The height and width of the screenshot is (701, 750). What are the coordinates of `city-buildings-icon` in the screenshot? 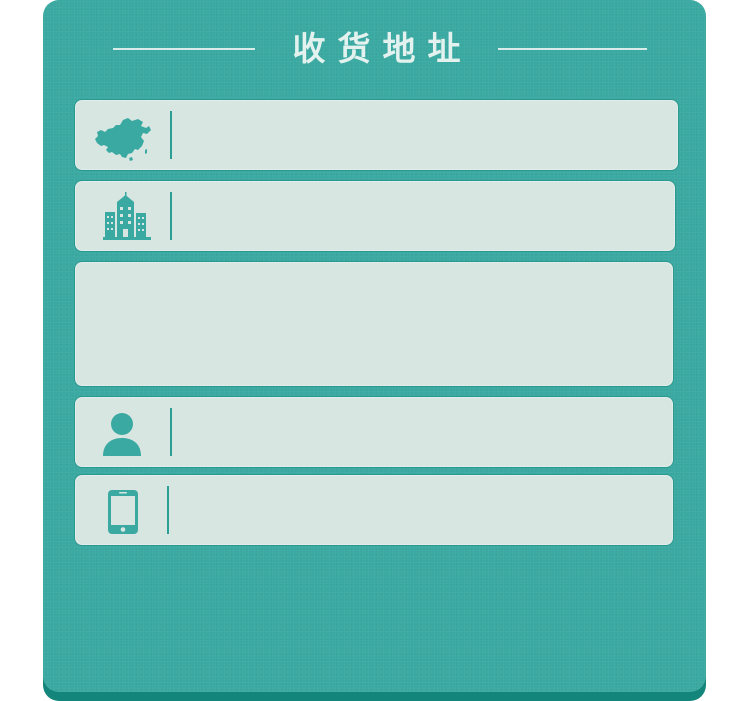 It's located at (127, 218).